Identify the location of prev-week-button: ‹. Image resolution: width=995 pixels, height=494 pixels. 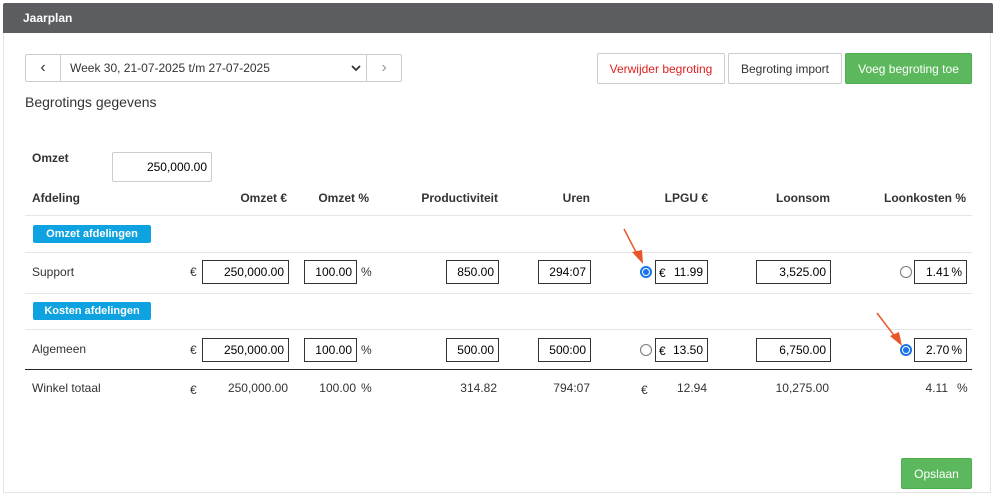
(43, 68).